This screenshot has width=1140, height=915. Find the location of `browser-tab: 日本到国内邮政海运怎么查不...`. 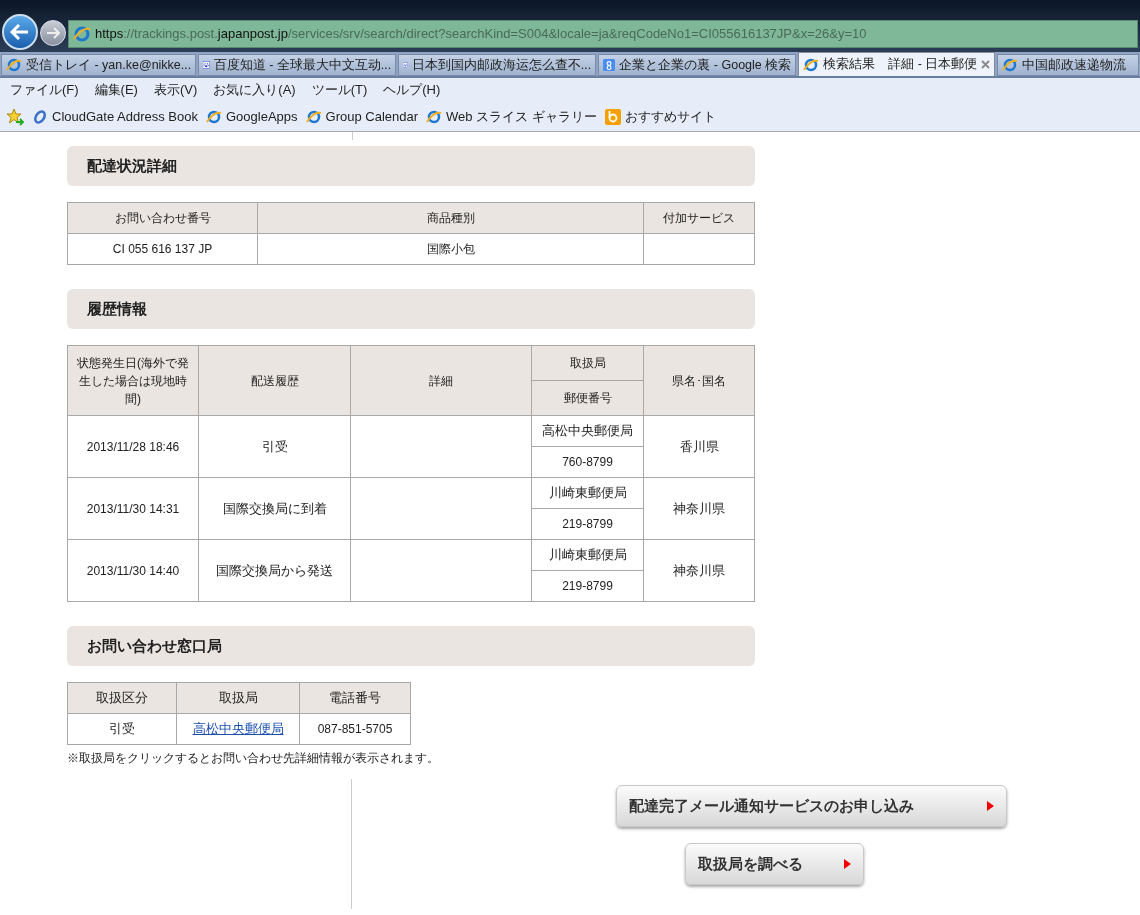

browser-tab: 日本到国内邮政海运怎么查不... is located at coordinates (497, 65).